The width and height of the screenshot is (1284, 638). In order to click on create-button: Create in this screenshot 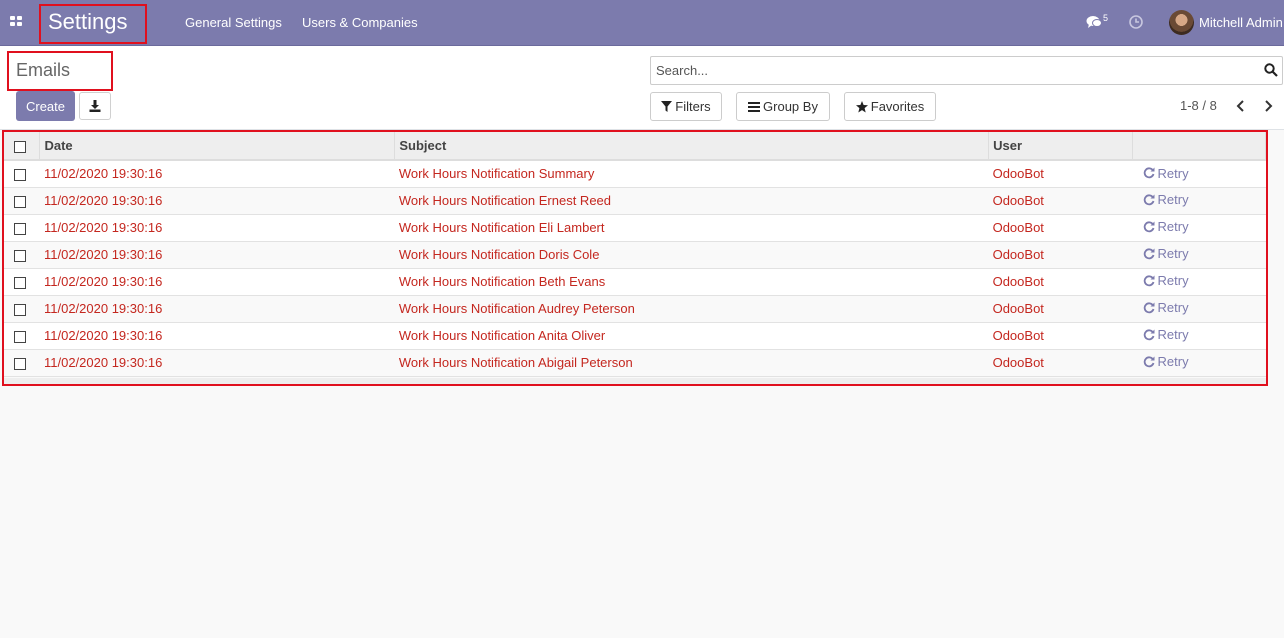, I will do `click(45, 106)`.